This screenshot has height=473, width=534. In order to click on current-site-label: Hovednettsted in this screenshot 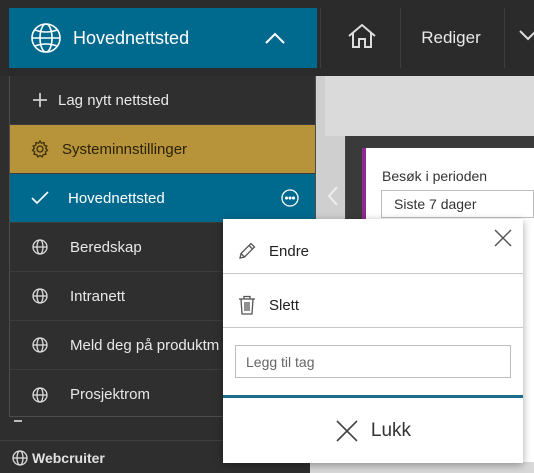, I will do `click(116, 198)`.